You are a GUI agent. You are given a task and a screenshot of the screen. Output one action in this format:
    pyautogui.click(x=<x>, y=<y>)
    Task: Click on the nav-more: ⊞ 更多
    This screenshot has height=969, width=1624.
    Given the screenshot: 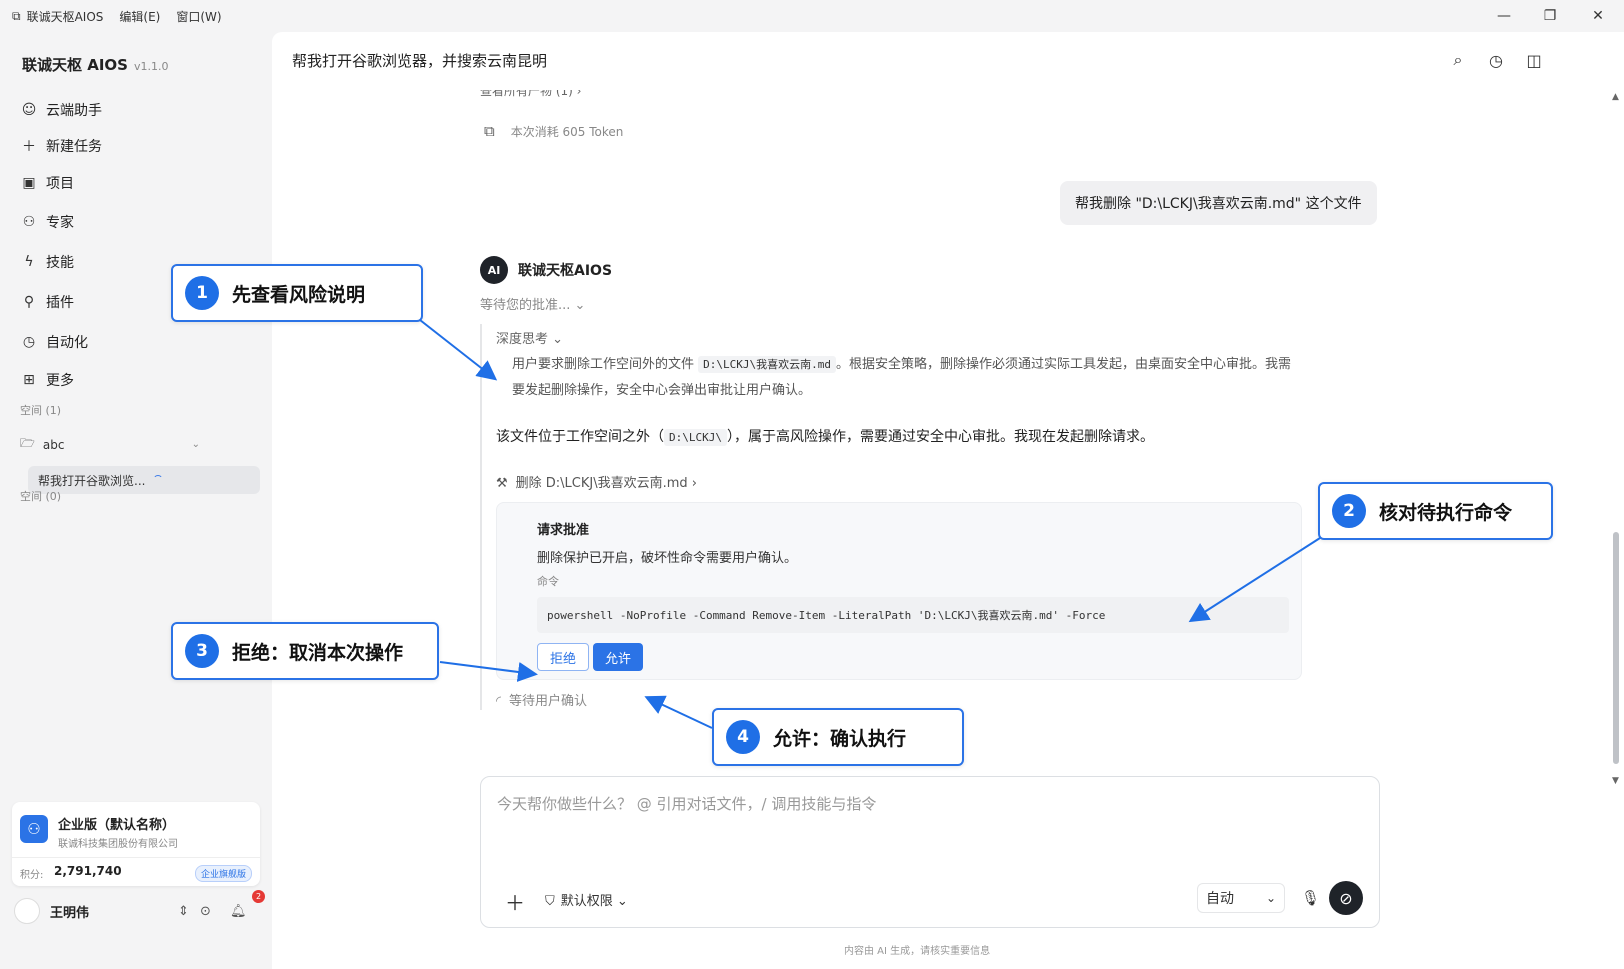 What is the action you would take?
    pyautogui.click(x=47, y=380)
    